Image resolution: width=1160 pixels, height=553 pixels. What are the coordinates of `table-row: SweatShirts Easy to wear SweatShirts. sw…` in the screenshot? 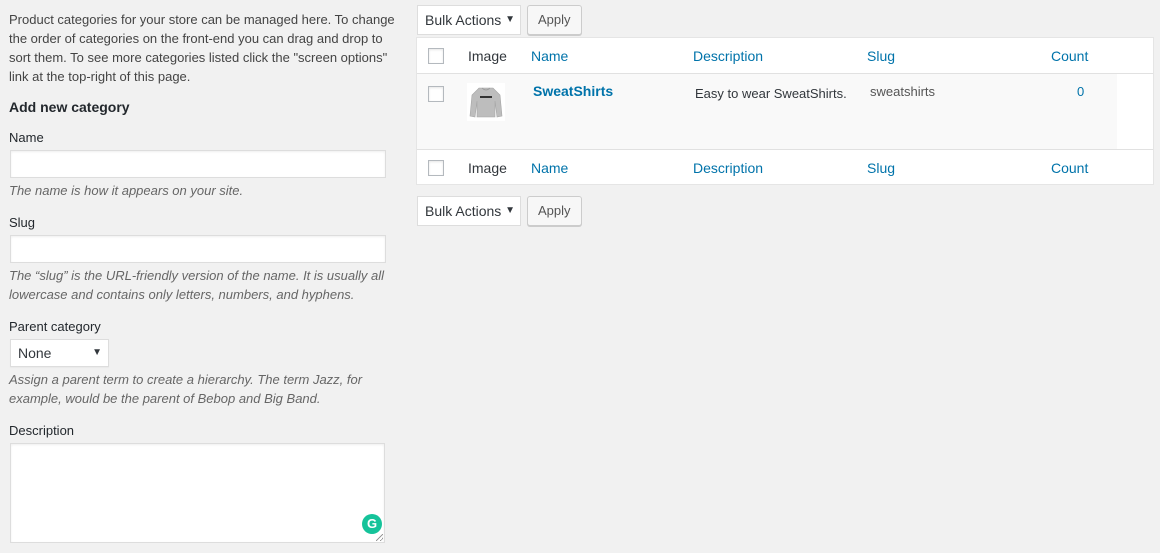 It's located at (767, 111).